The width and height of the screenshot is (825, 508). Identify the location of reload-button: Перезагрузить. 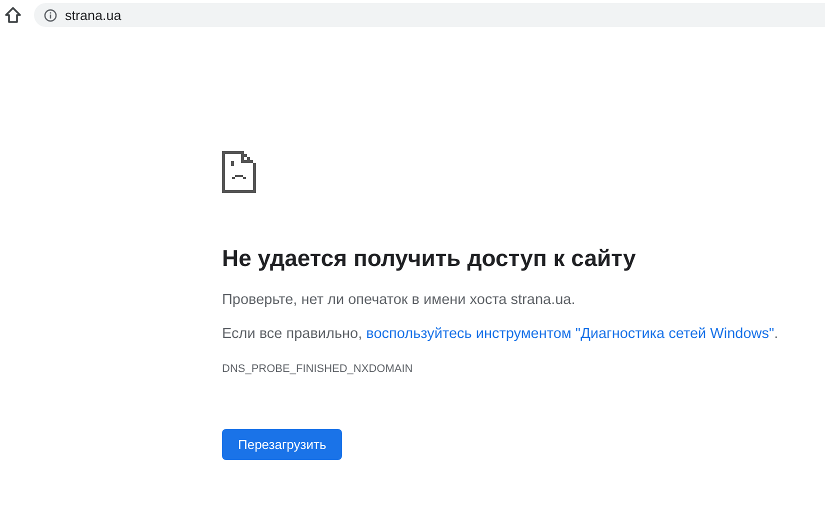
(282, 444).